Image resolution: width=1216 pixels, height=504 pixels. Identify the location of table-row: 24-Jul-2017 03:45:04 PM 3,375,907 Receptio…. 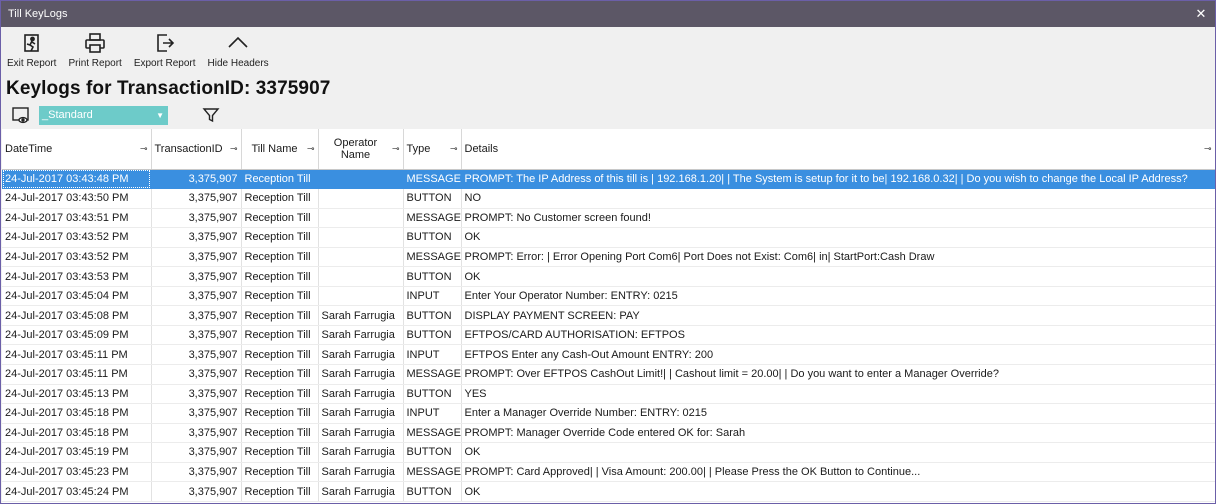
(608, 296).